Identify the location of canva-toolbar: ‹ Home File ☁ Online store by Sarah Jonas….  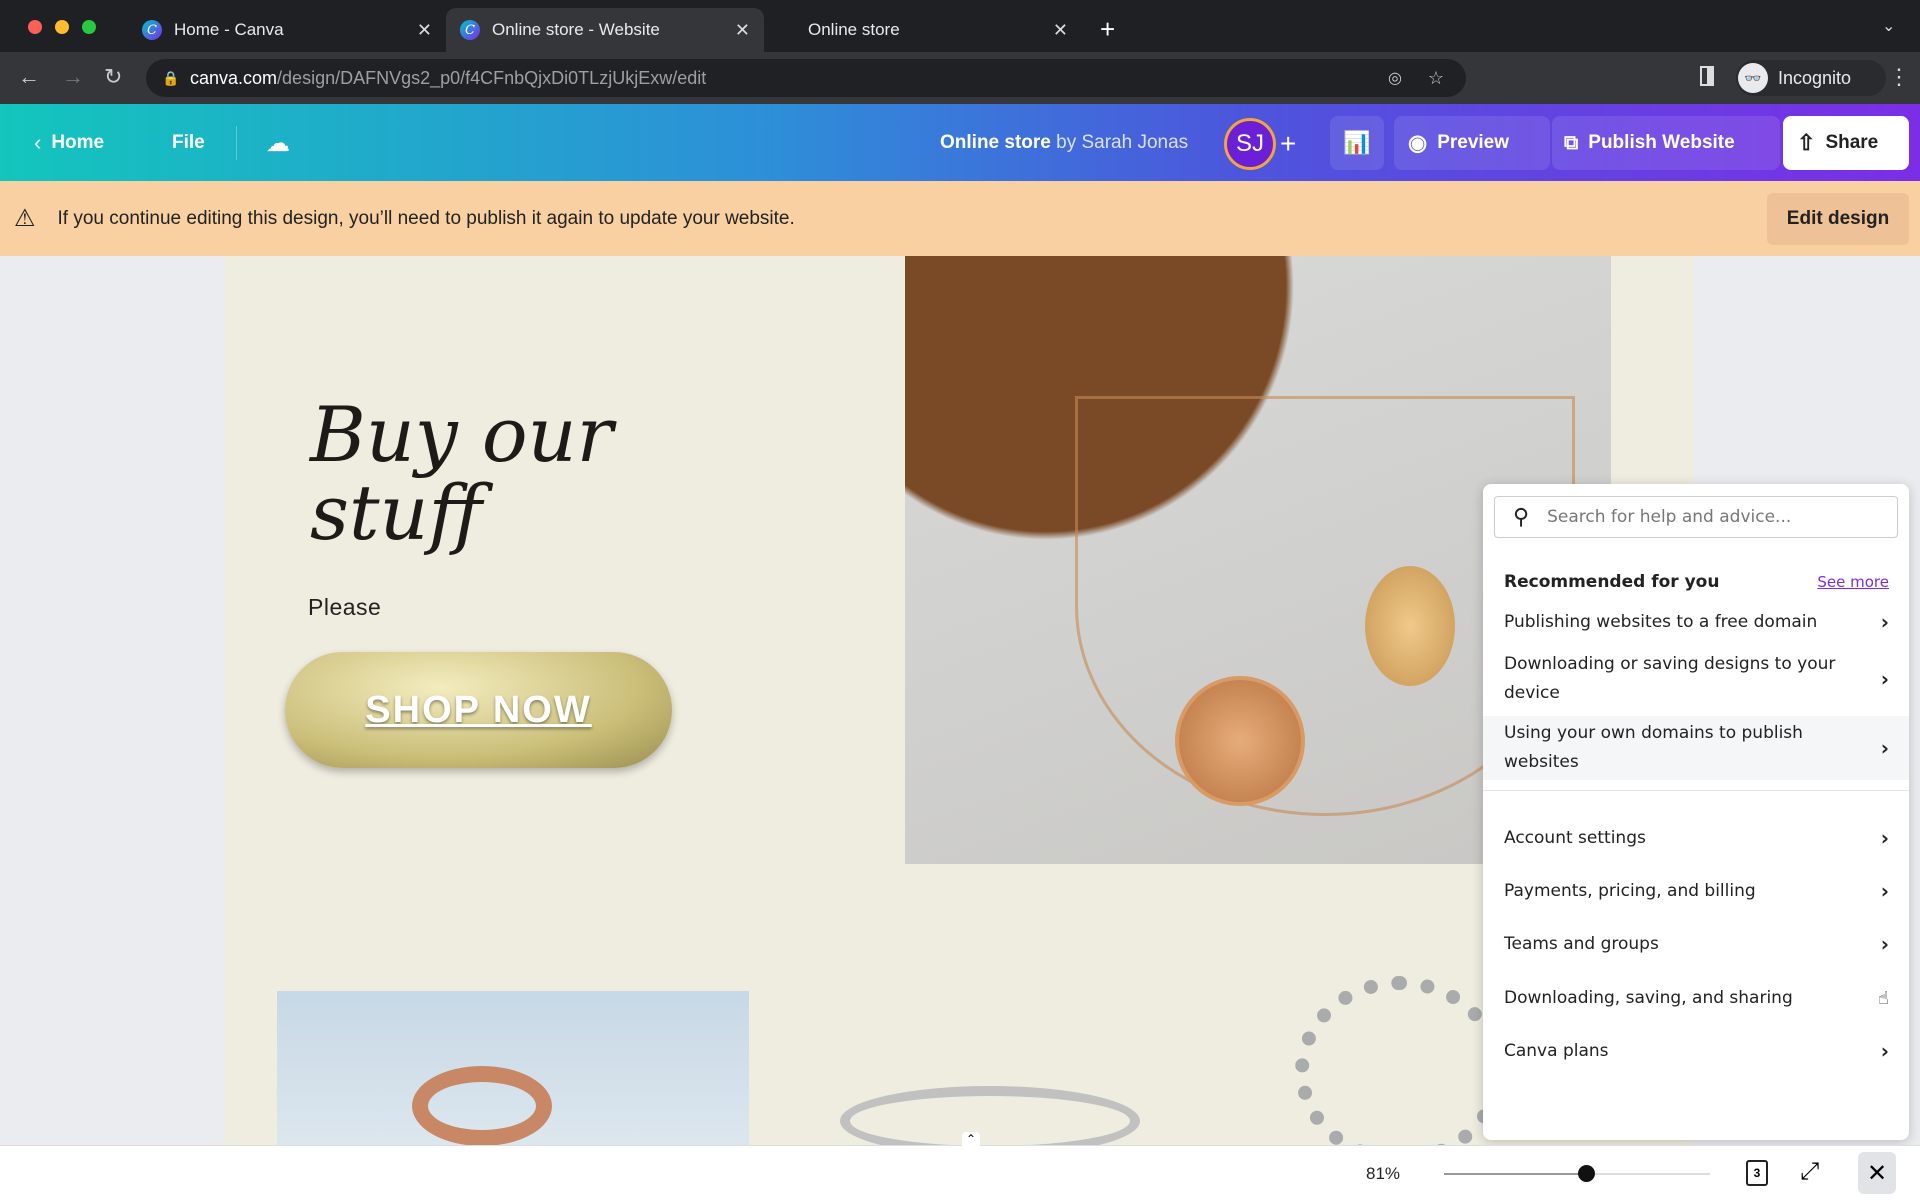
(960, 142).